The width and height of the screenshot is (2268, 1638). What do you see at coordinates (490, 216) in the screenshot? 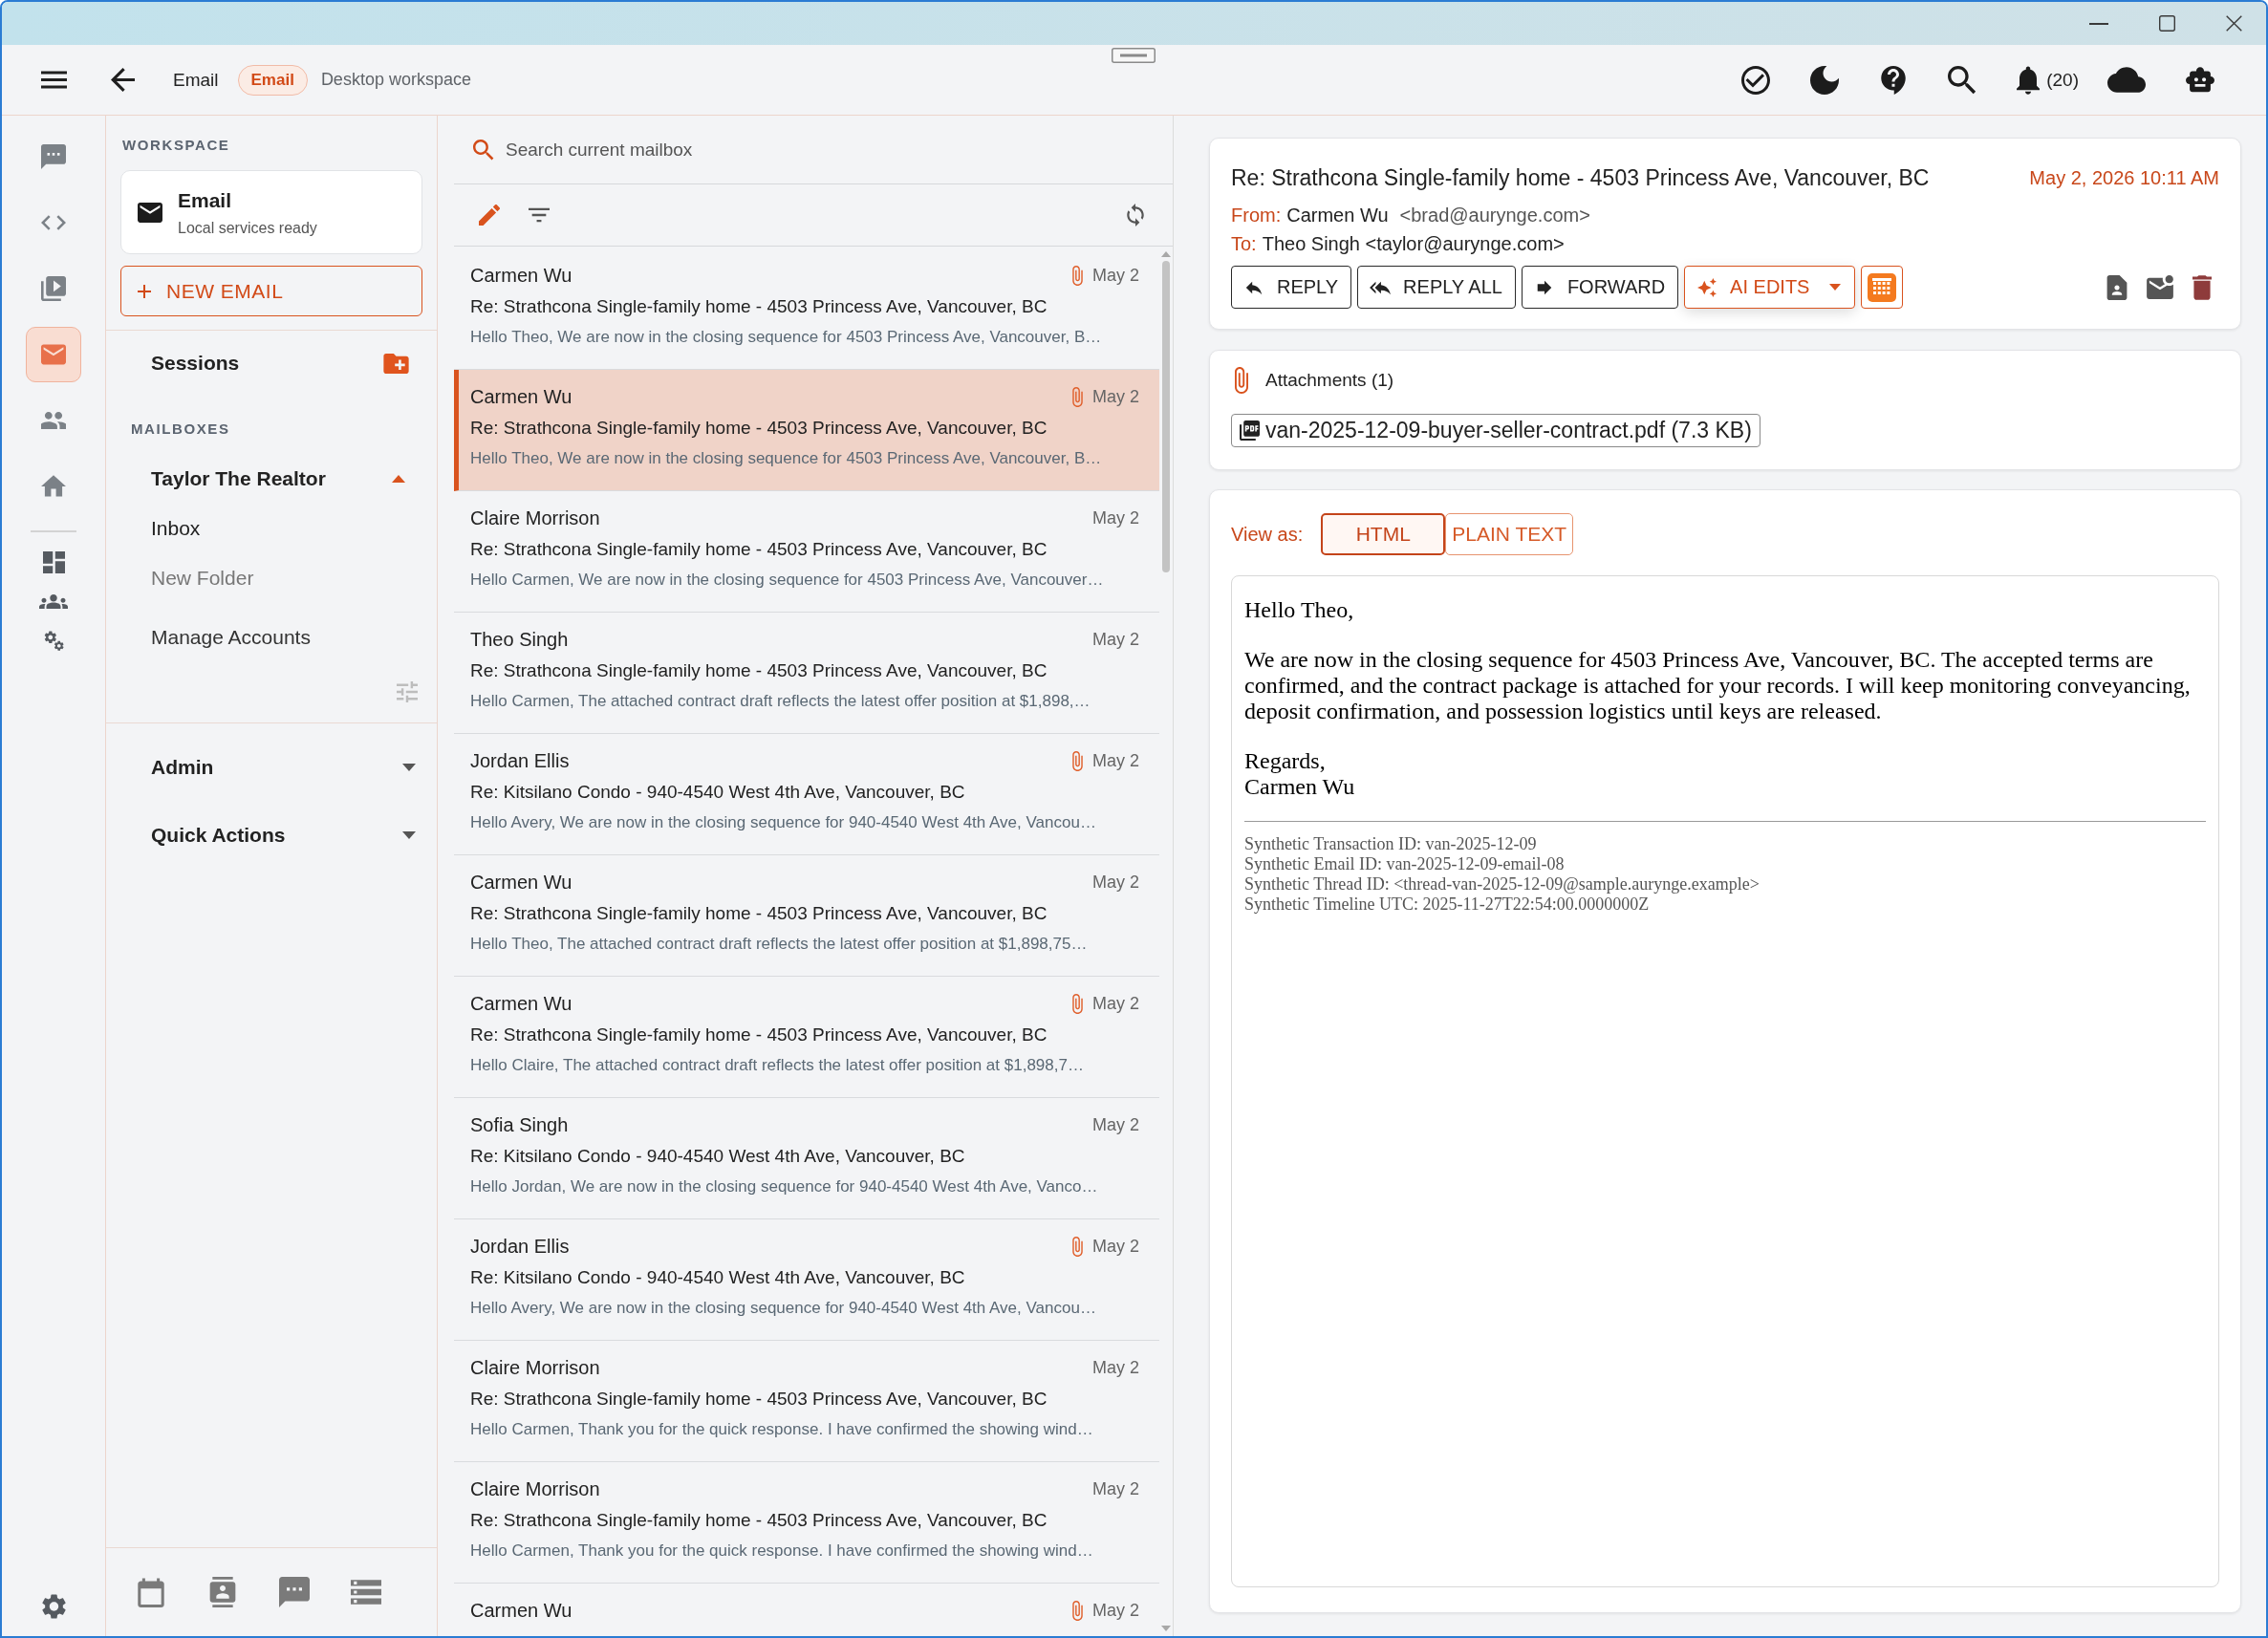
I see `pencil-icon` at bounding box center [490, 216].